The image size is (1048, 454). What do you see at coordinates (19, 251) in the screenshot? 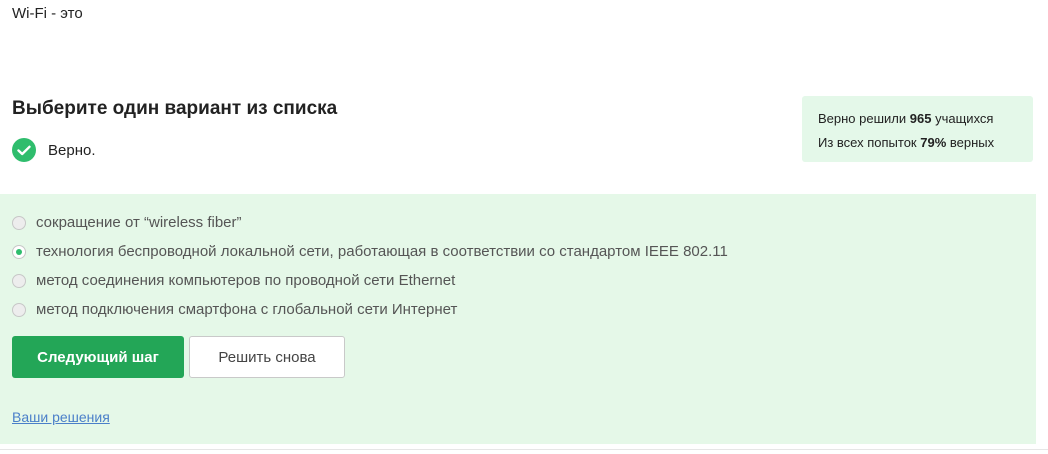
I see `radio-button-selected` at bounding box center [19, 251].